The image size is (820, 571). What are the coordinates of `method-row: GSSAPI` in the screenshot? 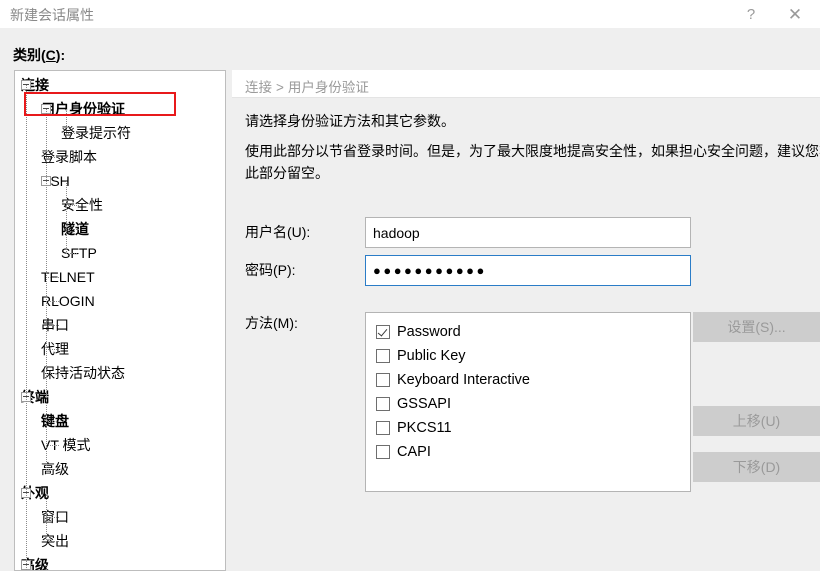 It's located at (533, 404).